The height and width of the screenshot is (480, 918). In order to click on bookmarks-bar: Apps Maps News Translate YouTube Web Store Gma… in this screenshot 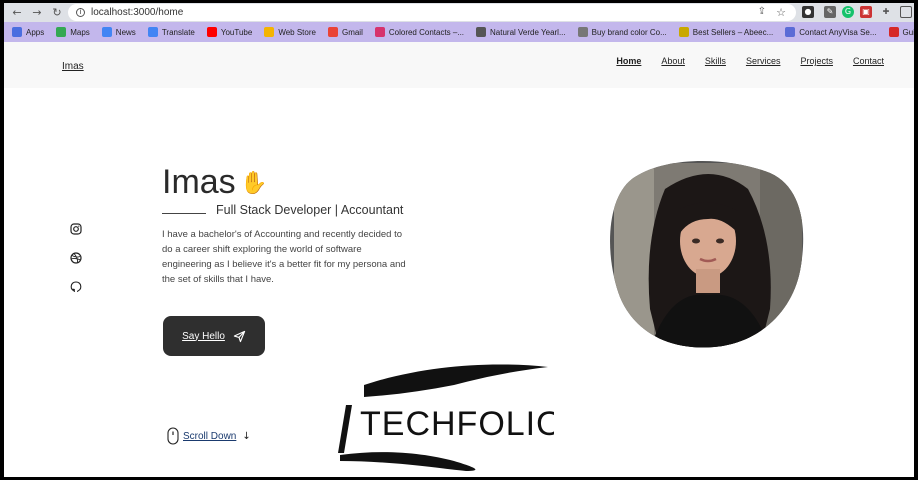, I will do `click(459, 32)`.